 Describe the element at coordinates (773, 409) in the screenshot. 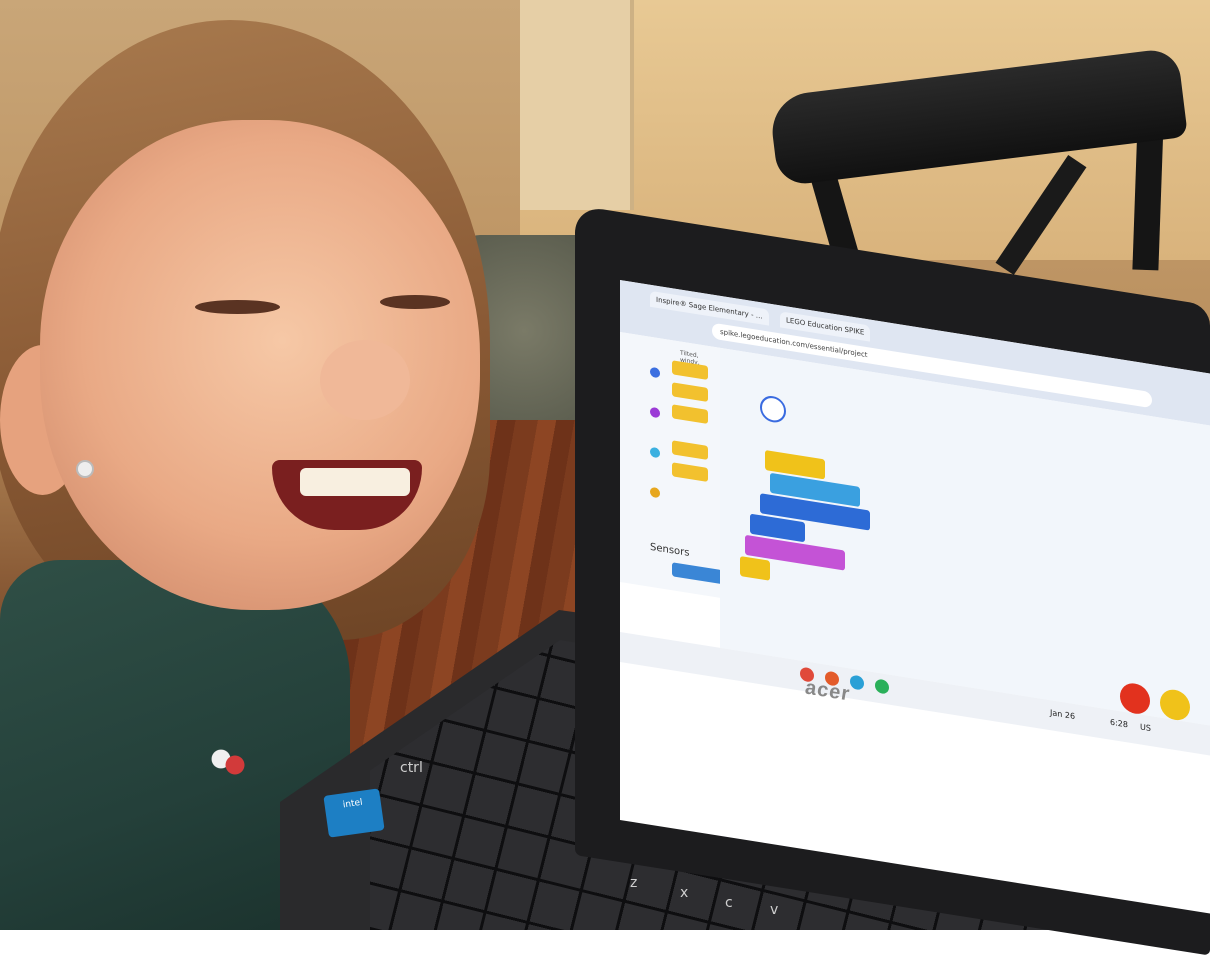

I see `device-connect-icon` at that location.